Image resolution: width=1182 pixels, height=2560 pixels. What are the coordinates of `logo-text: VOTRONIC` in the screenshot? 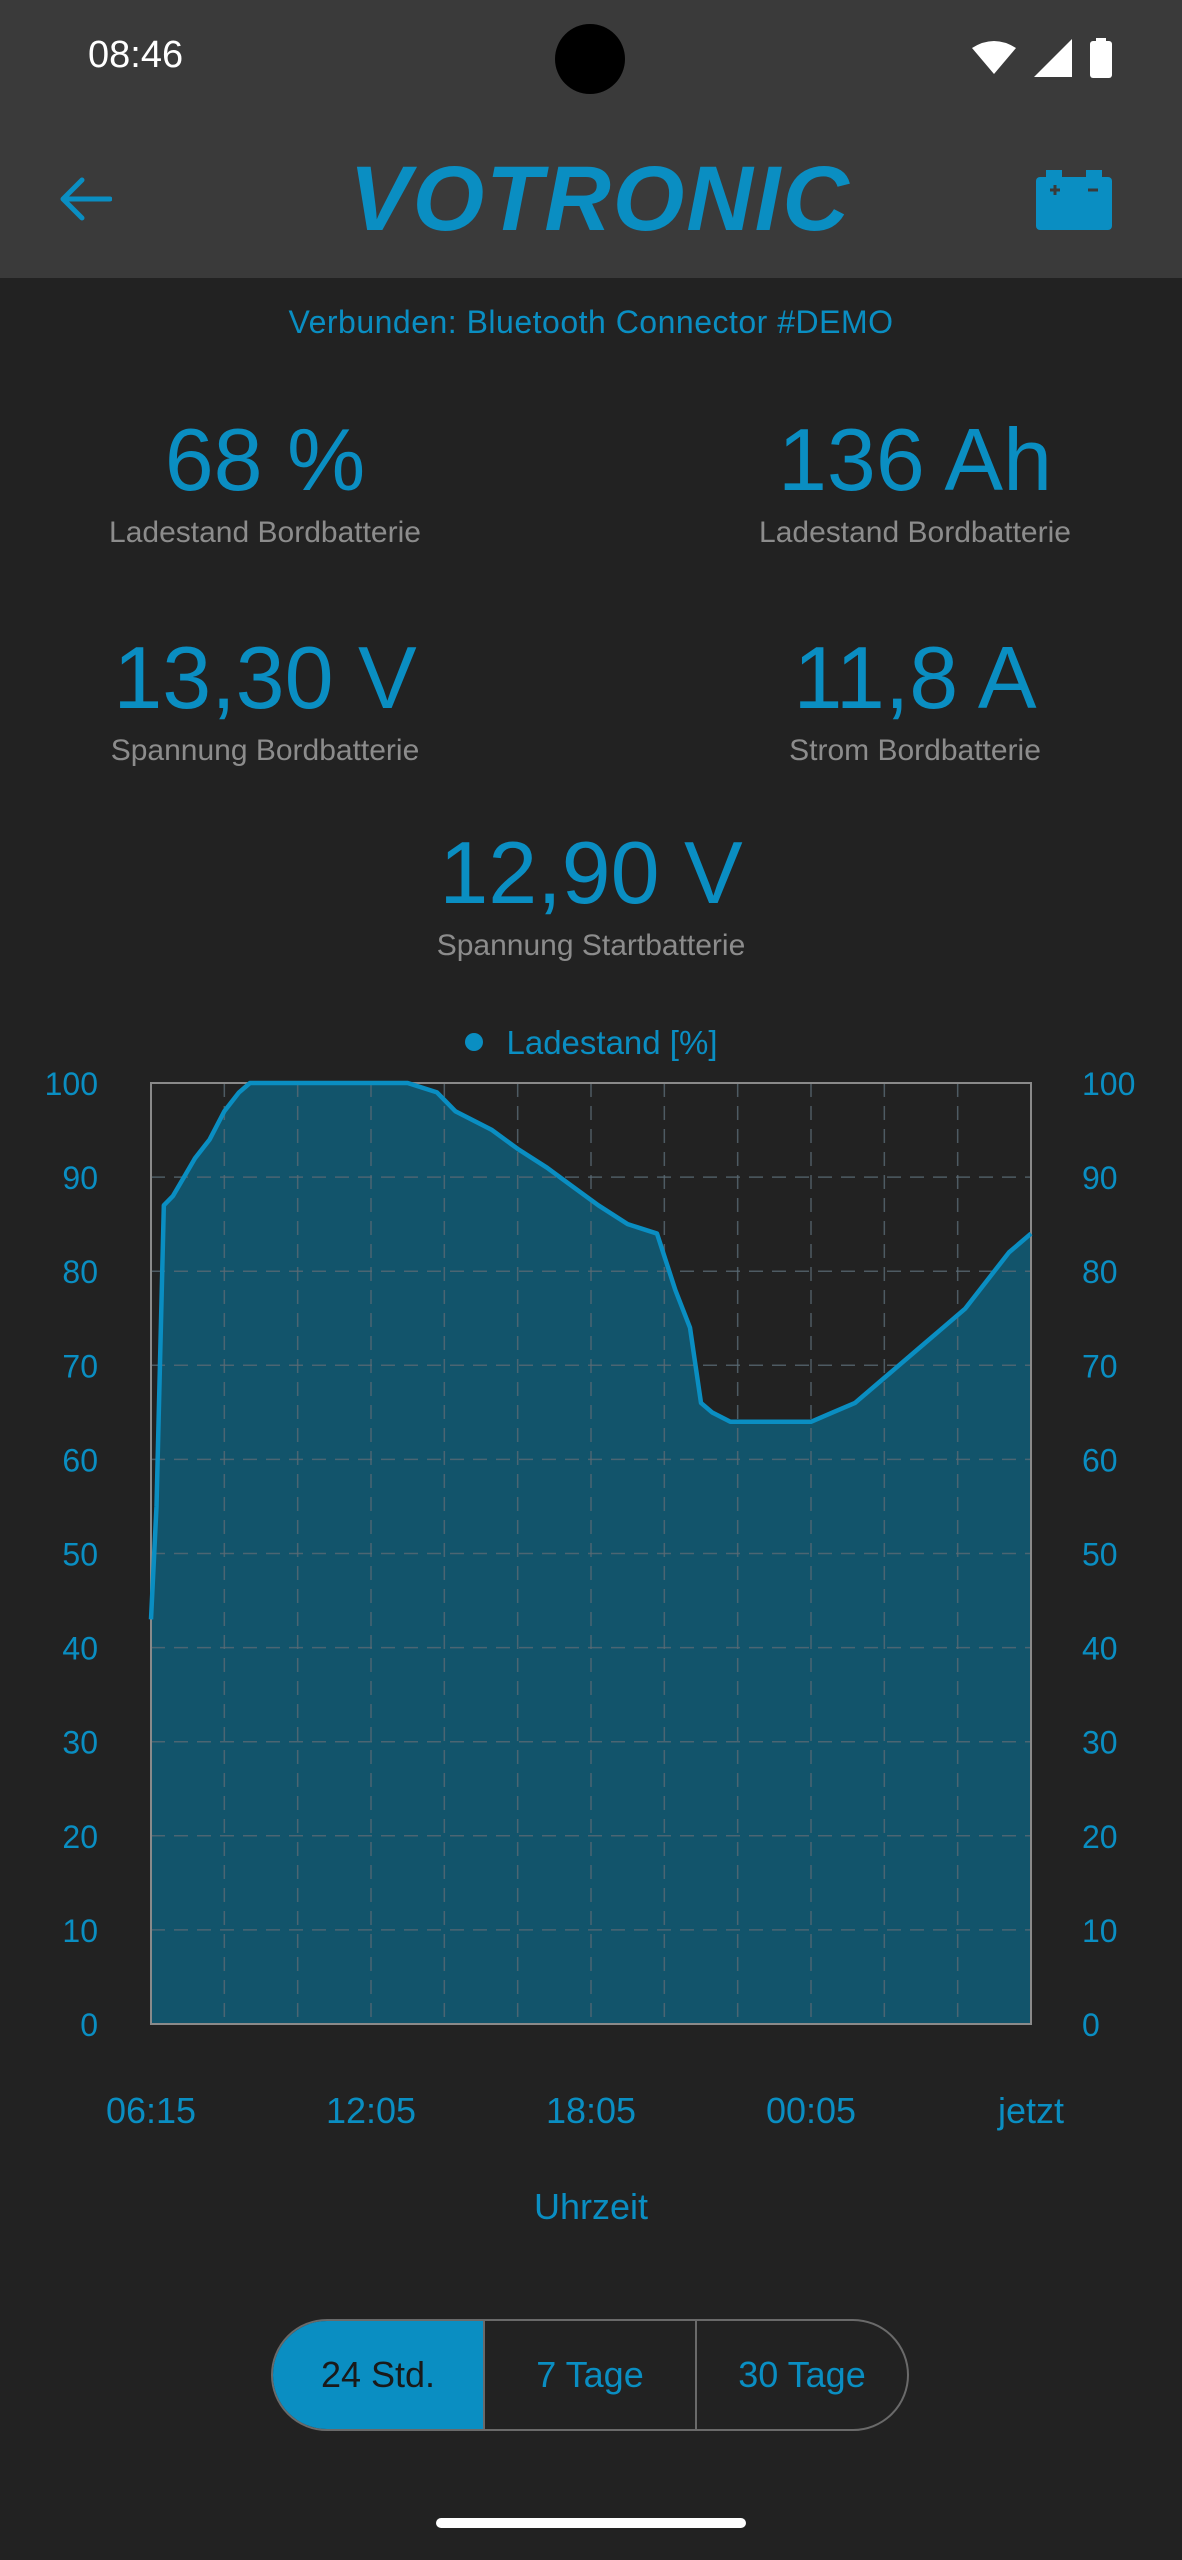 It's located at (600, 199).